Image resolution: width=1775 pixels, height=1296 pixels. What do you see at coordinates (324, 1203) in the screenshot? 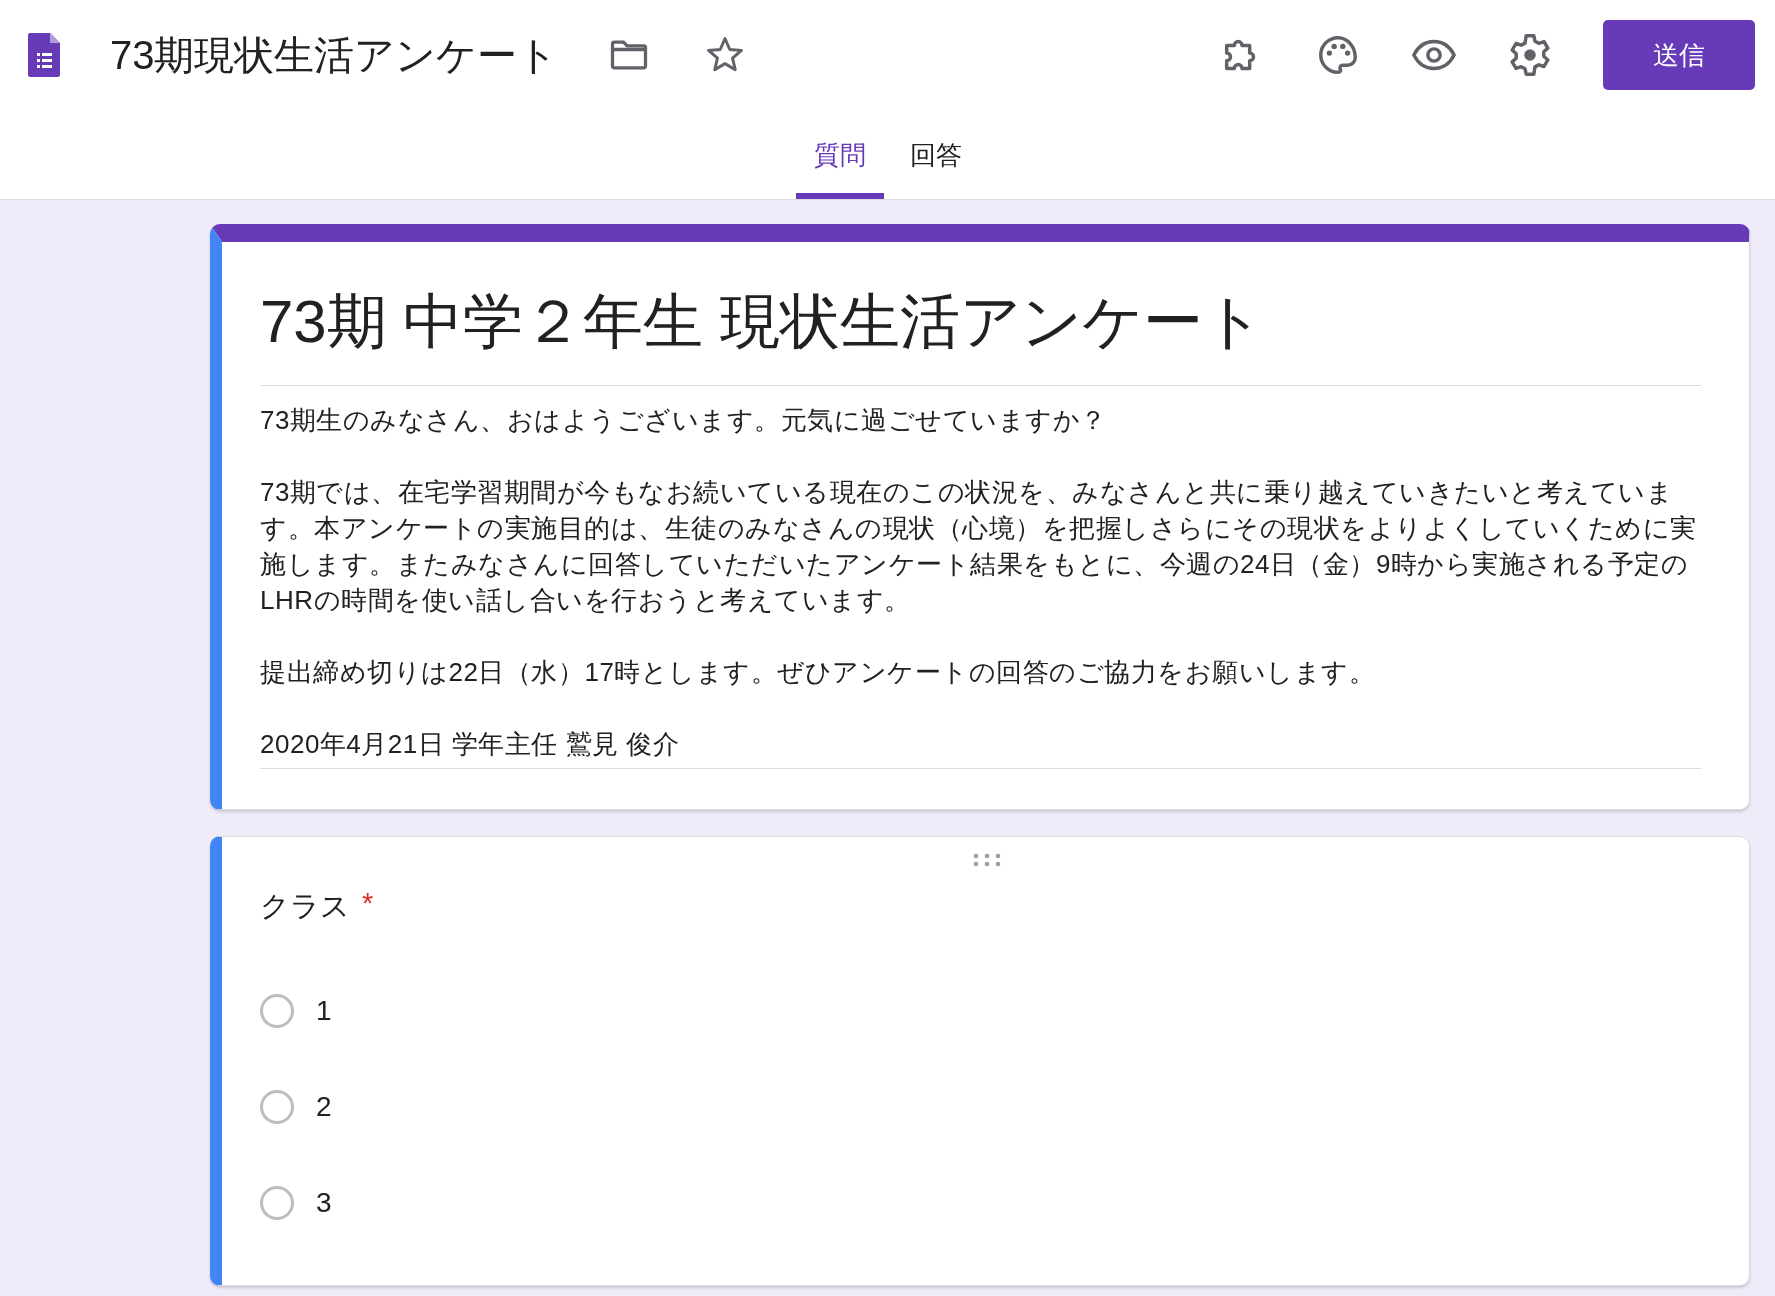
I see `option-label: 3` at bounding box center [324, 1203].